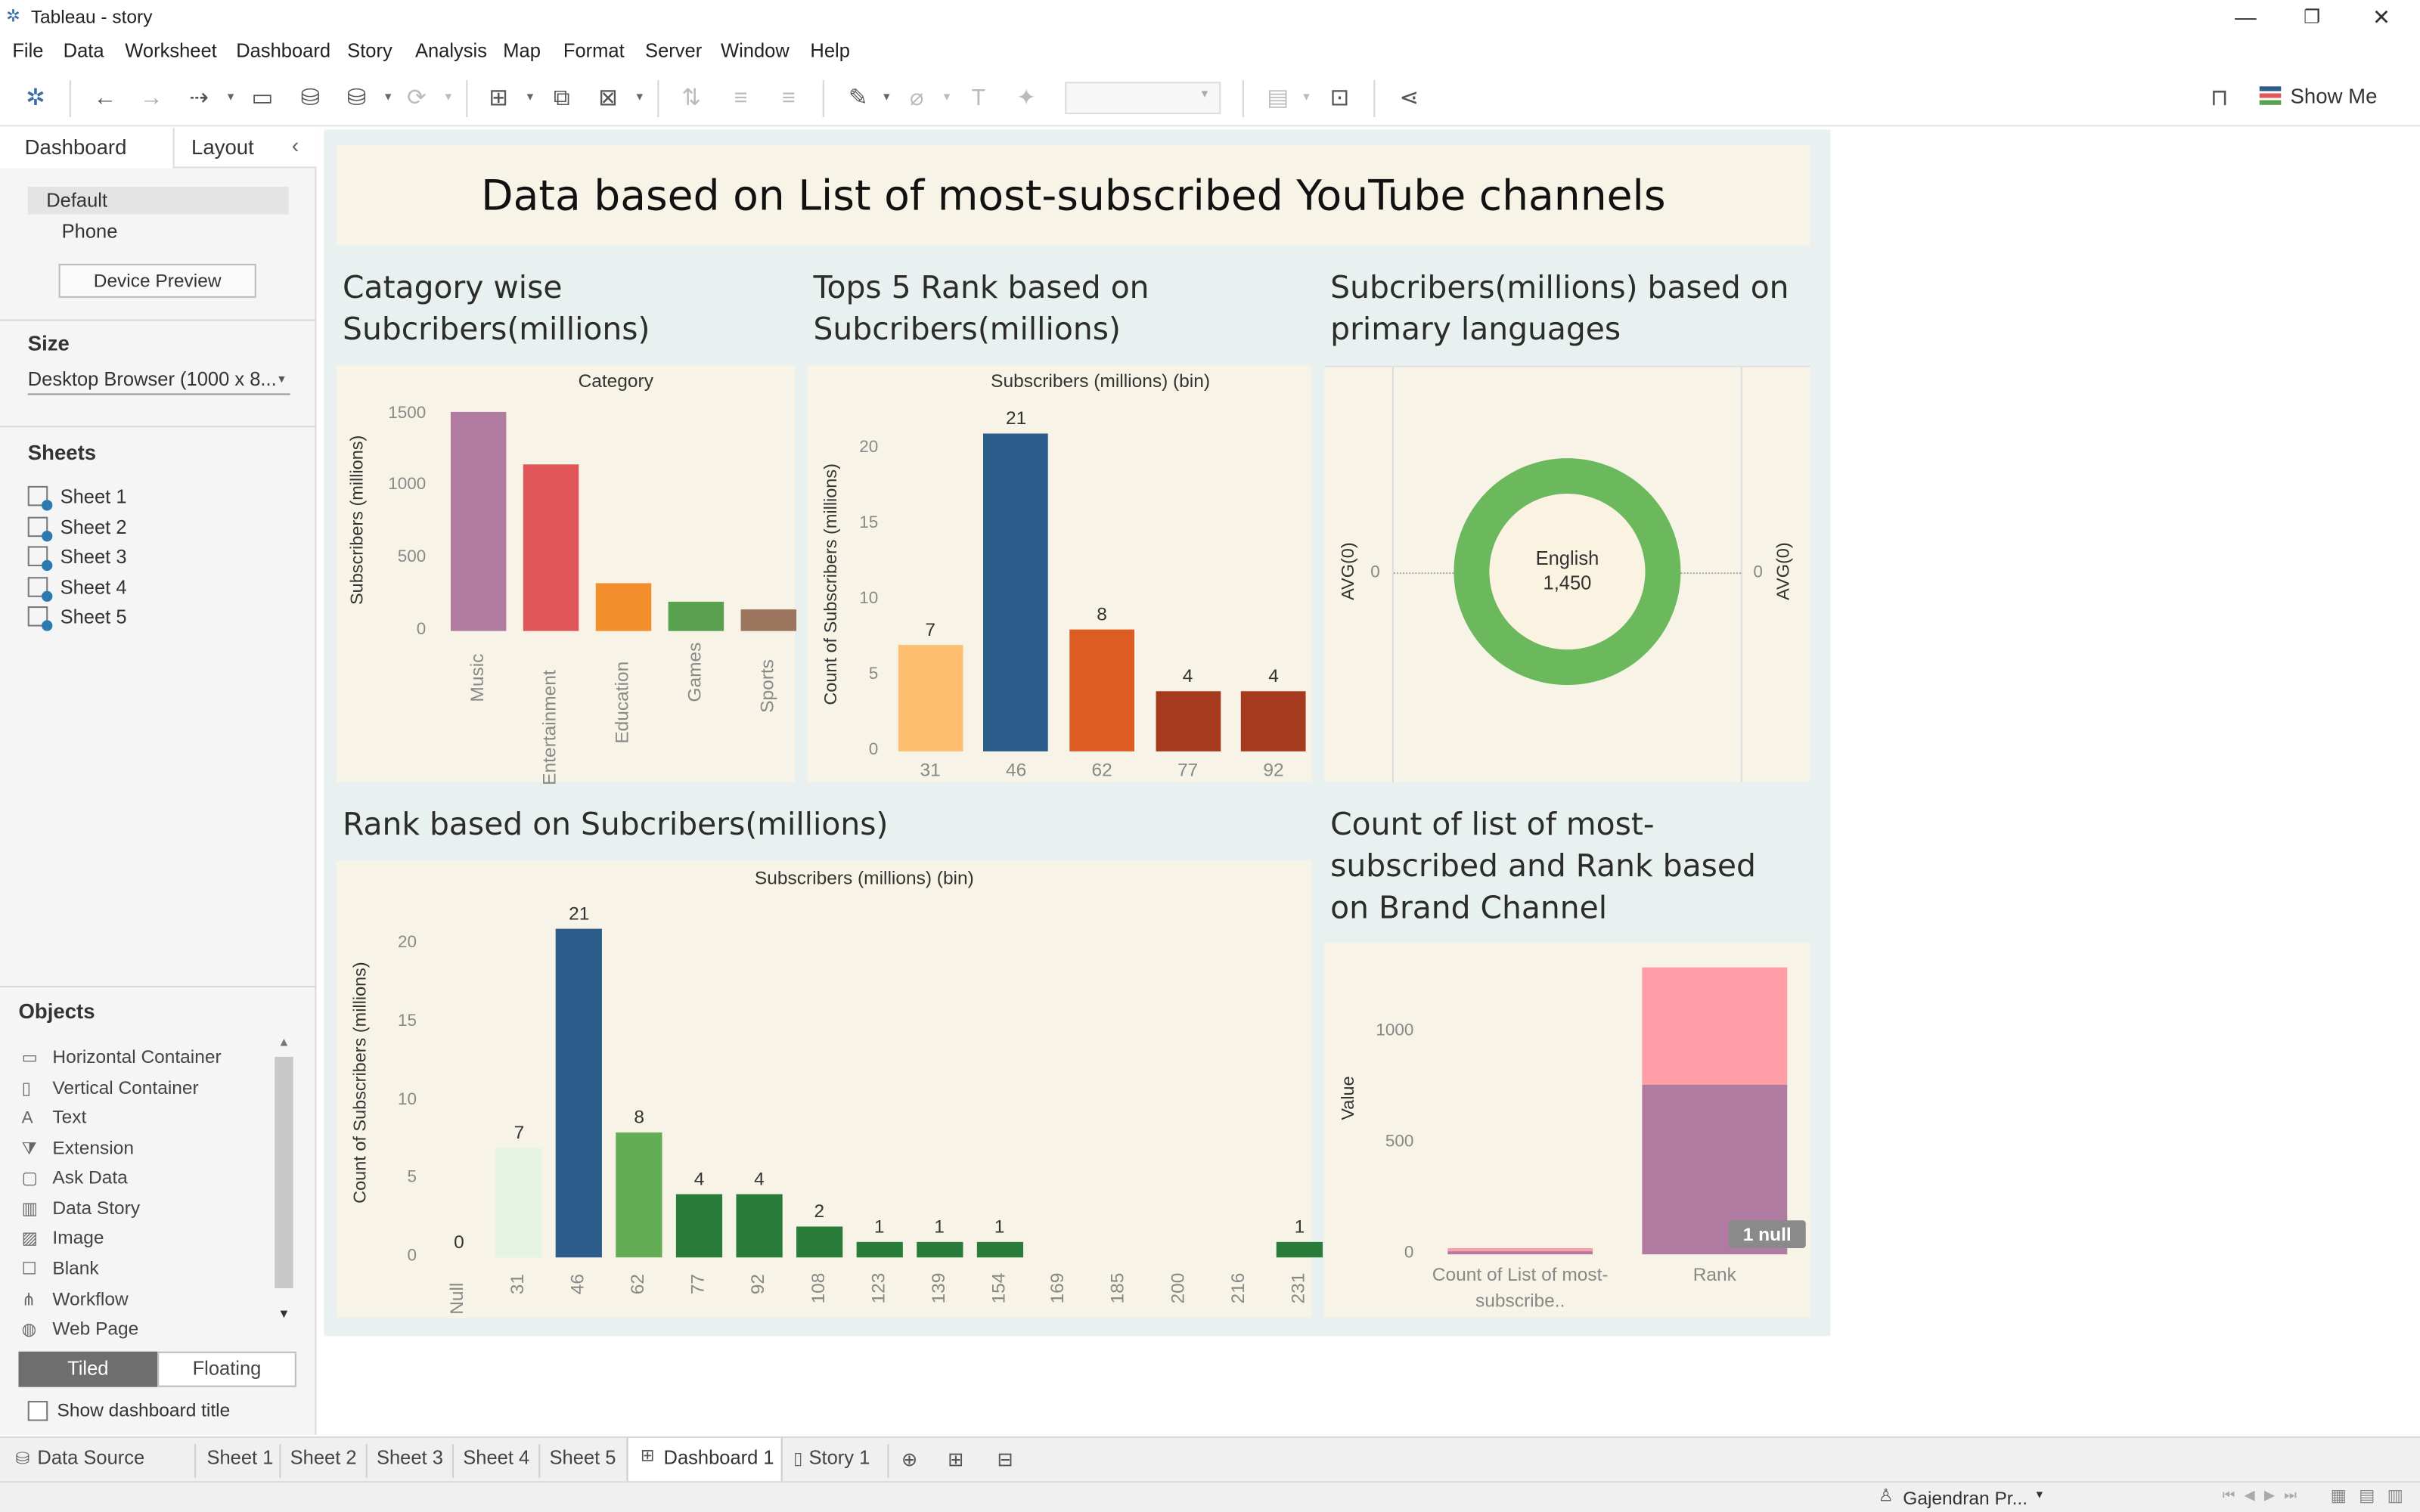 The image size is (2420, 1512). I want to click on tab-sheet-2: Sheet 2, so click(323, 1461).